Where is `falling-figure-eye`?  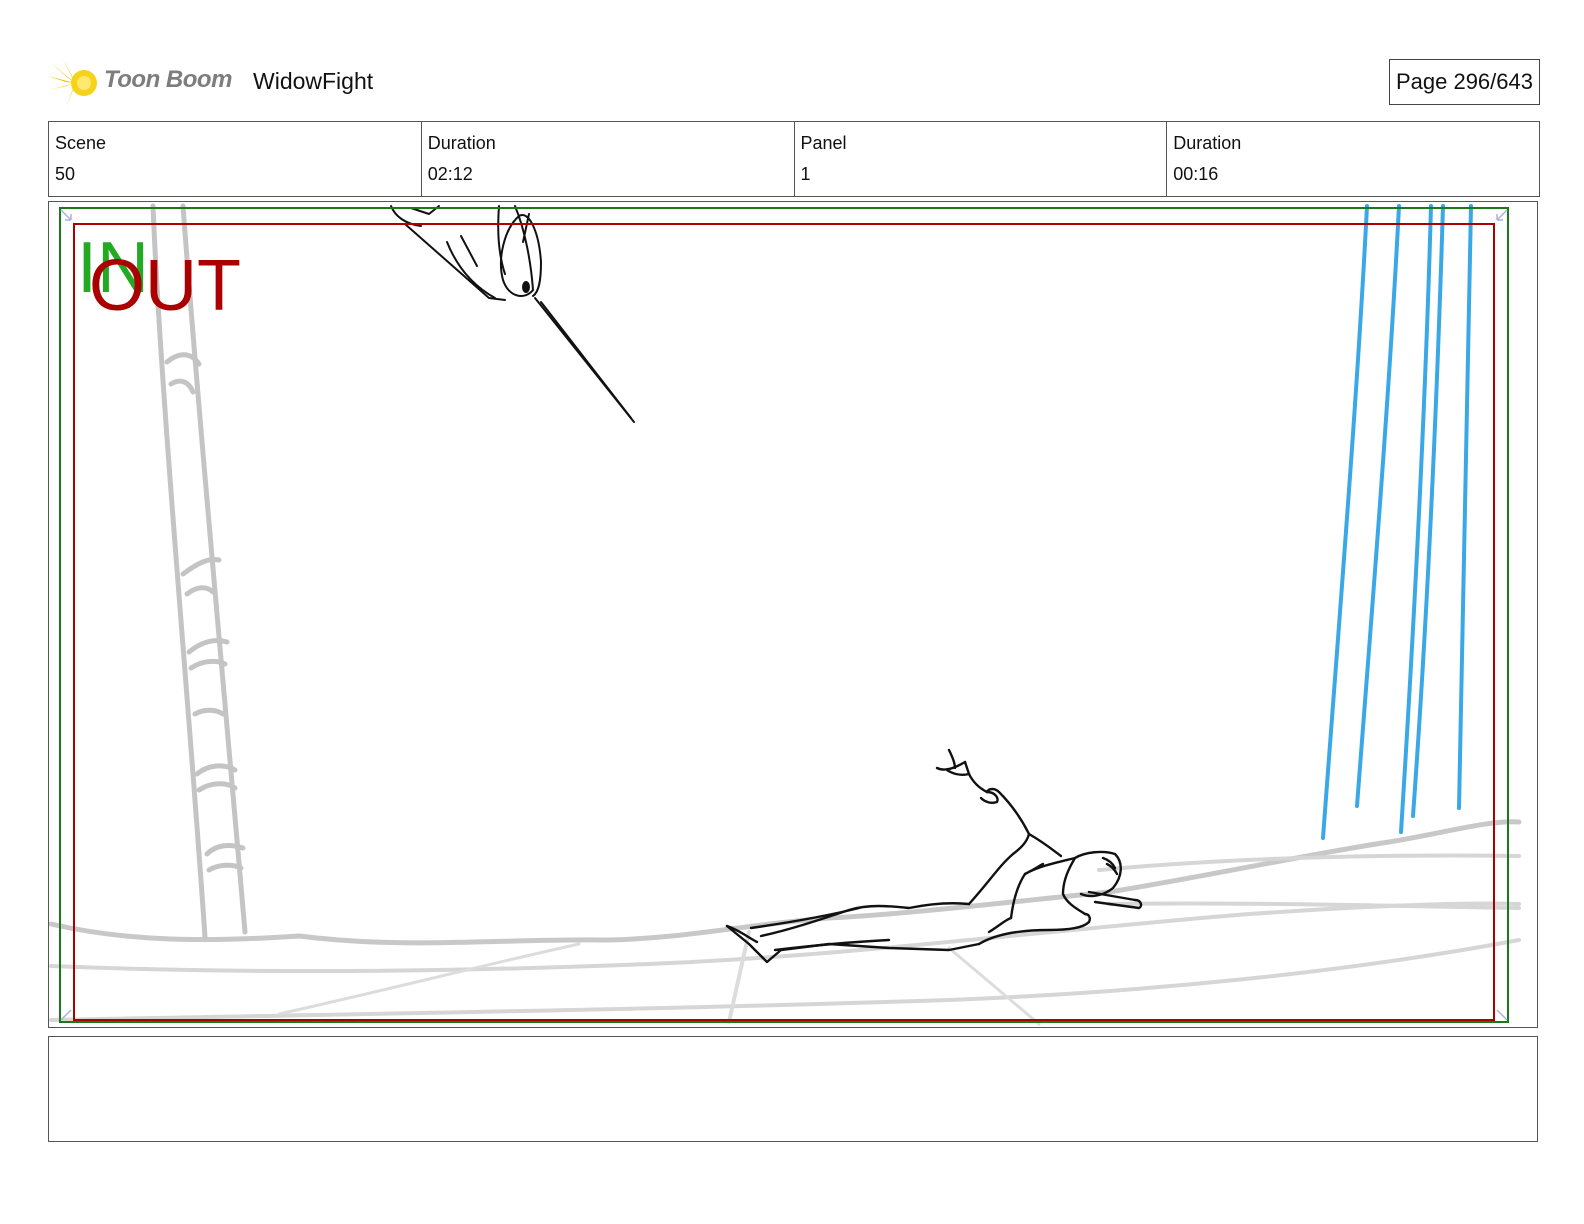 falling-figure-eye is located at coordinates (526, 287).